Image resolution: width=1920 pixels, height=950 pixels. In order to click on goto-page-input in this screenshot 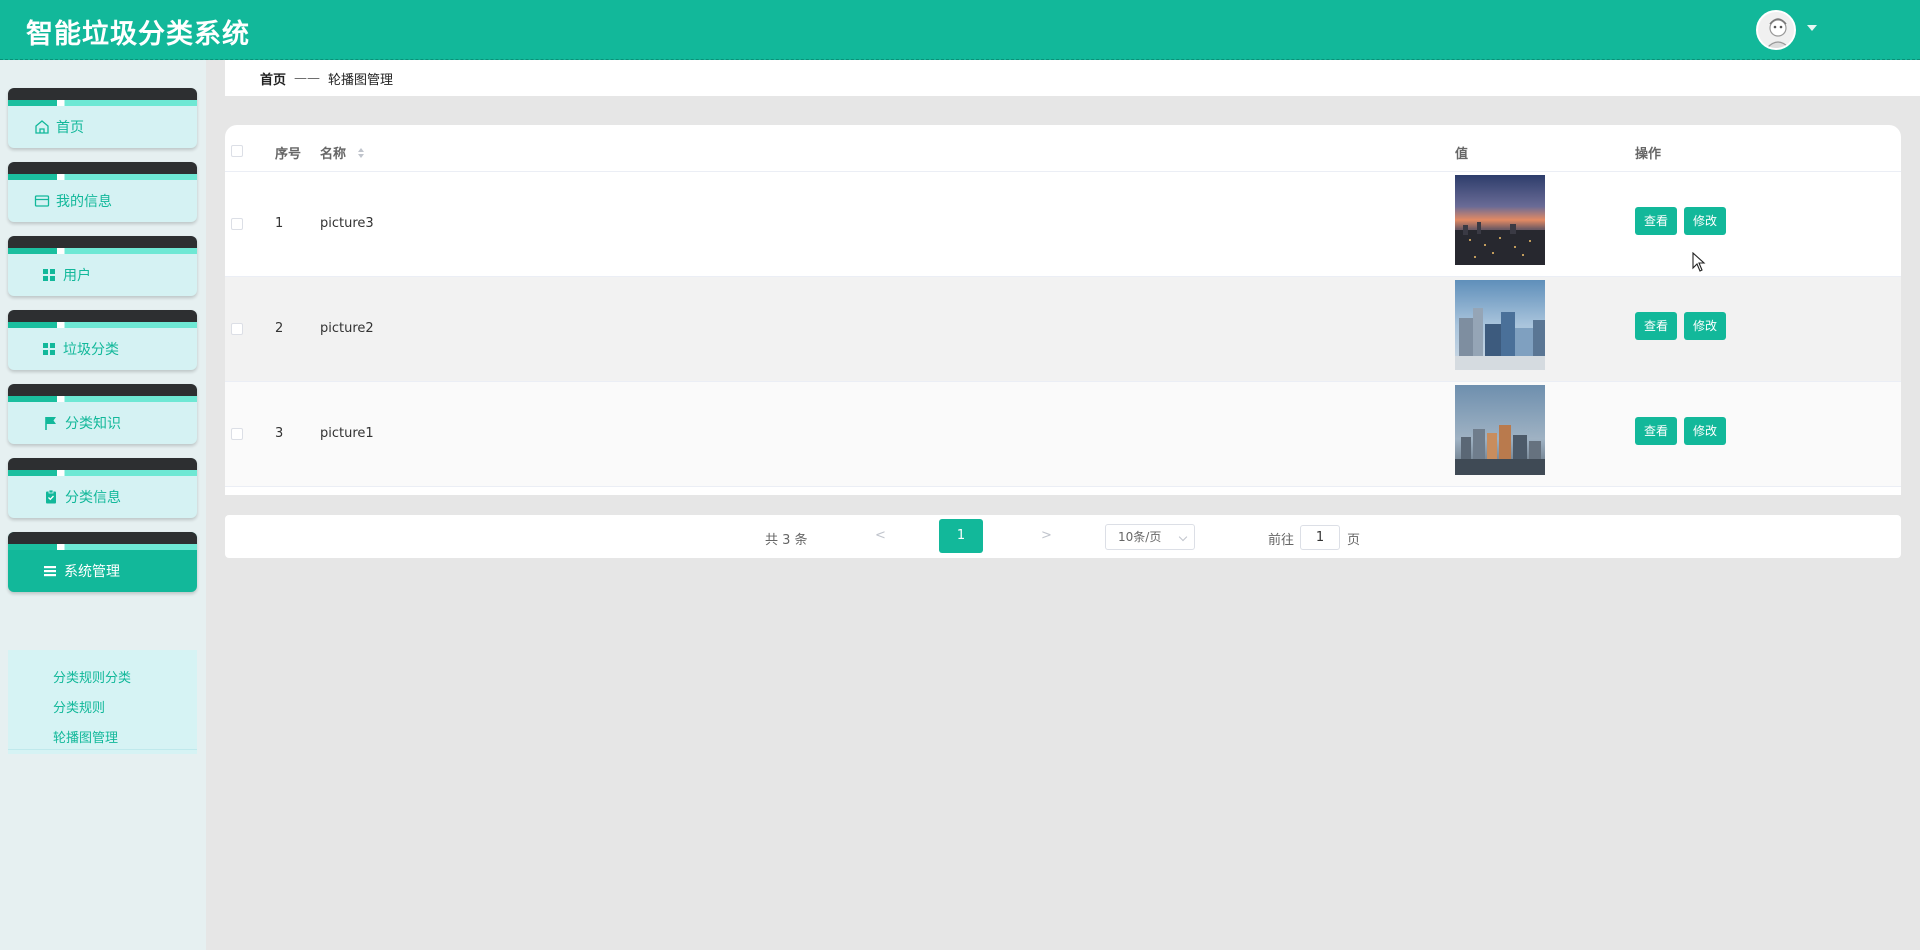, I will do `click(1320, 537)`.